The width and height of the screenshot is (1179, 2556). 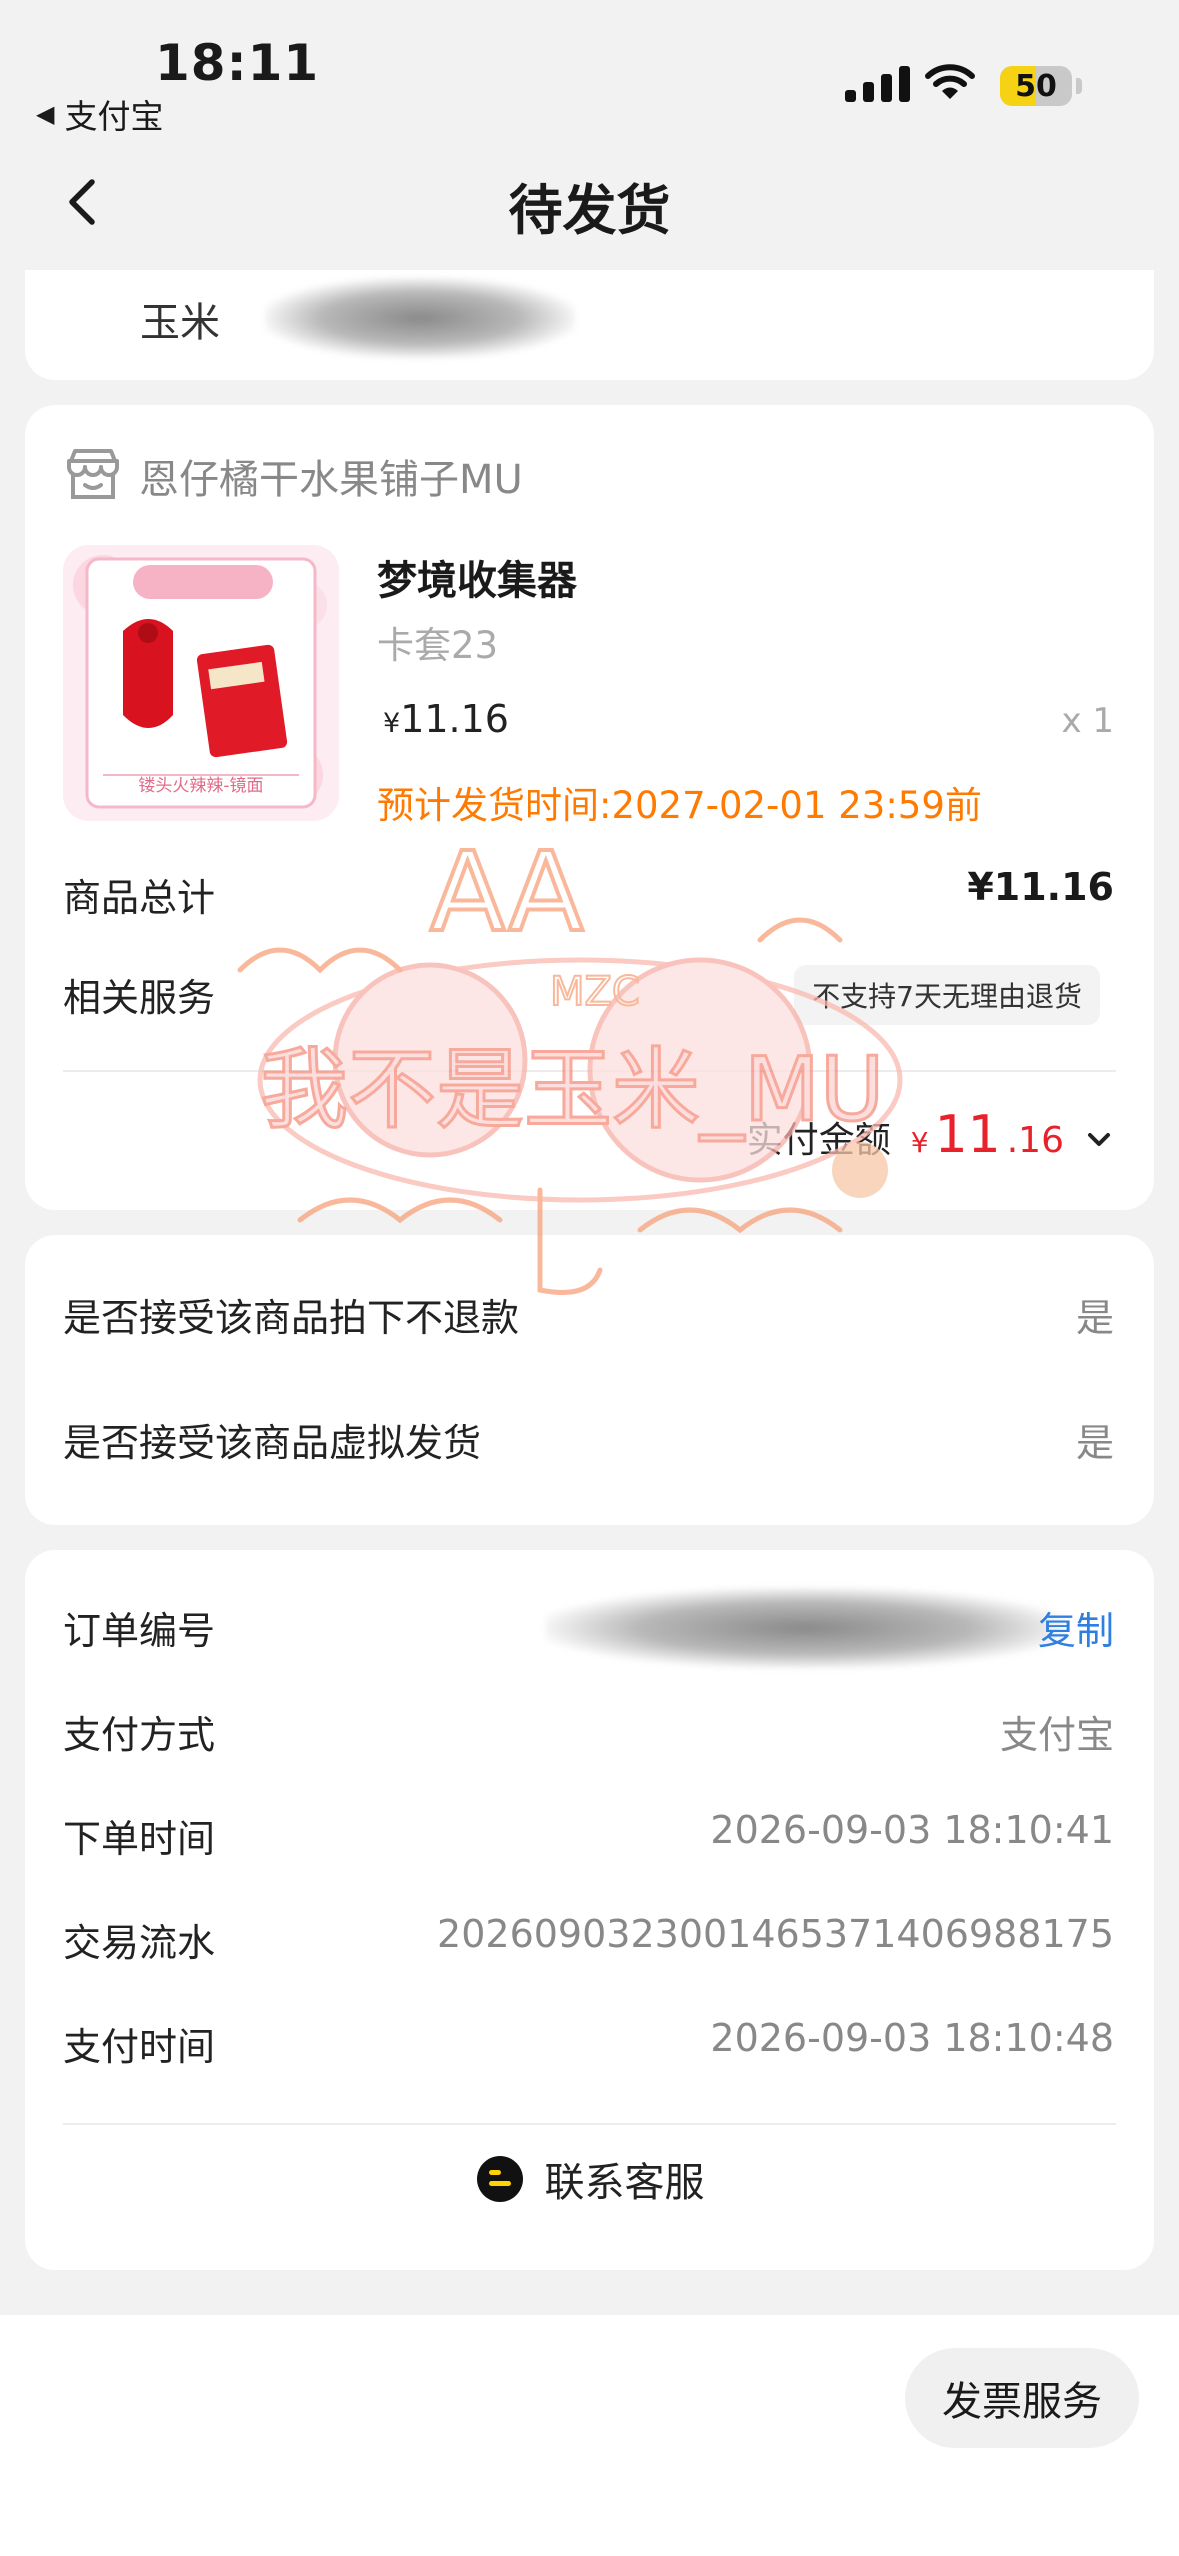 What do you see at coordinates (818, 1140) in the screenshot?
I see `paid-label: 实付金额` at bounding box center [818, 1140].